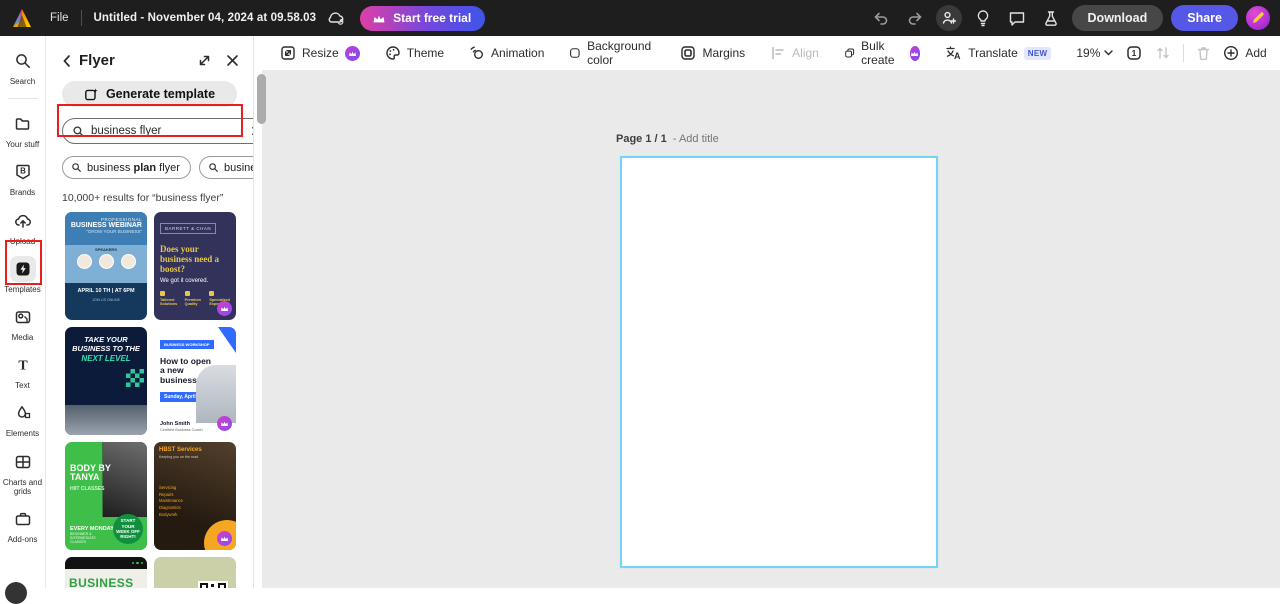 The height and width of the screenshot is (604, 1280). What do you see at coordinates (195, 572) in the screenshot?
I see `template-thumbnail: WHY PAY SCAN` at bounding box center [195, 572].